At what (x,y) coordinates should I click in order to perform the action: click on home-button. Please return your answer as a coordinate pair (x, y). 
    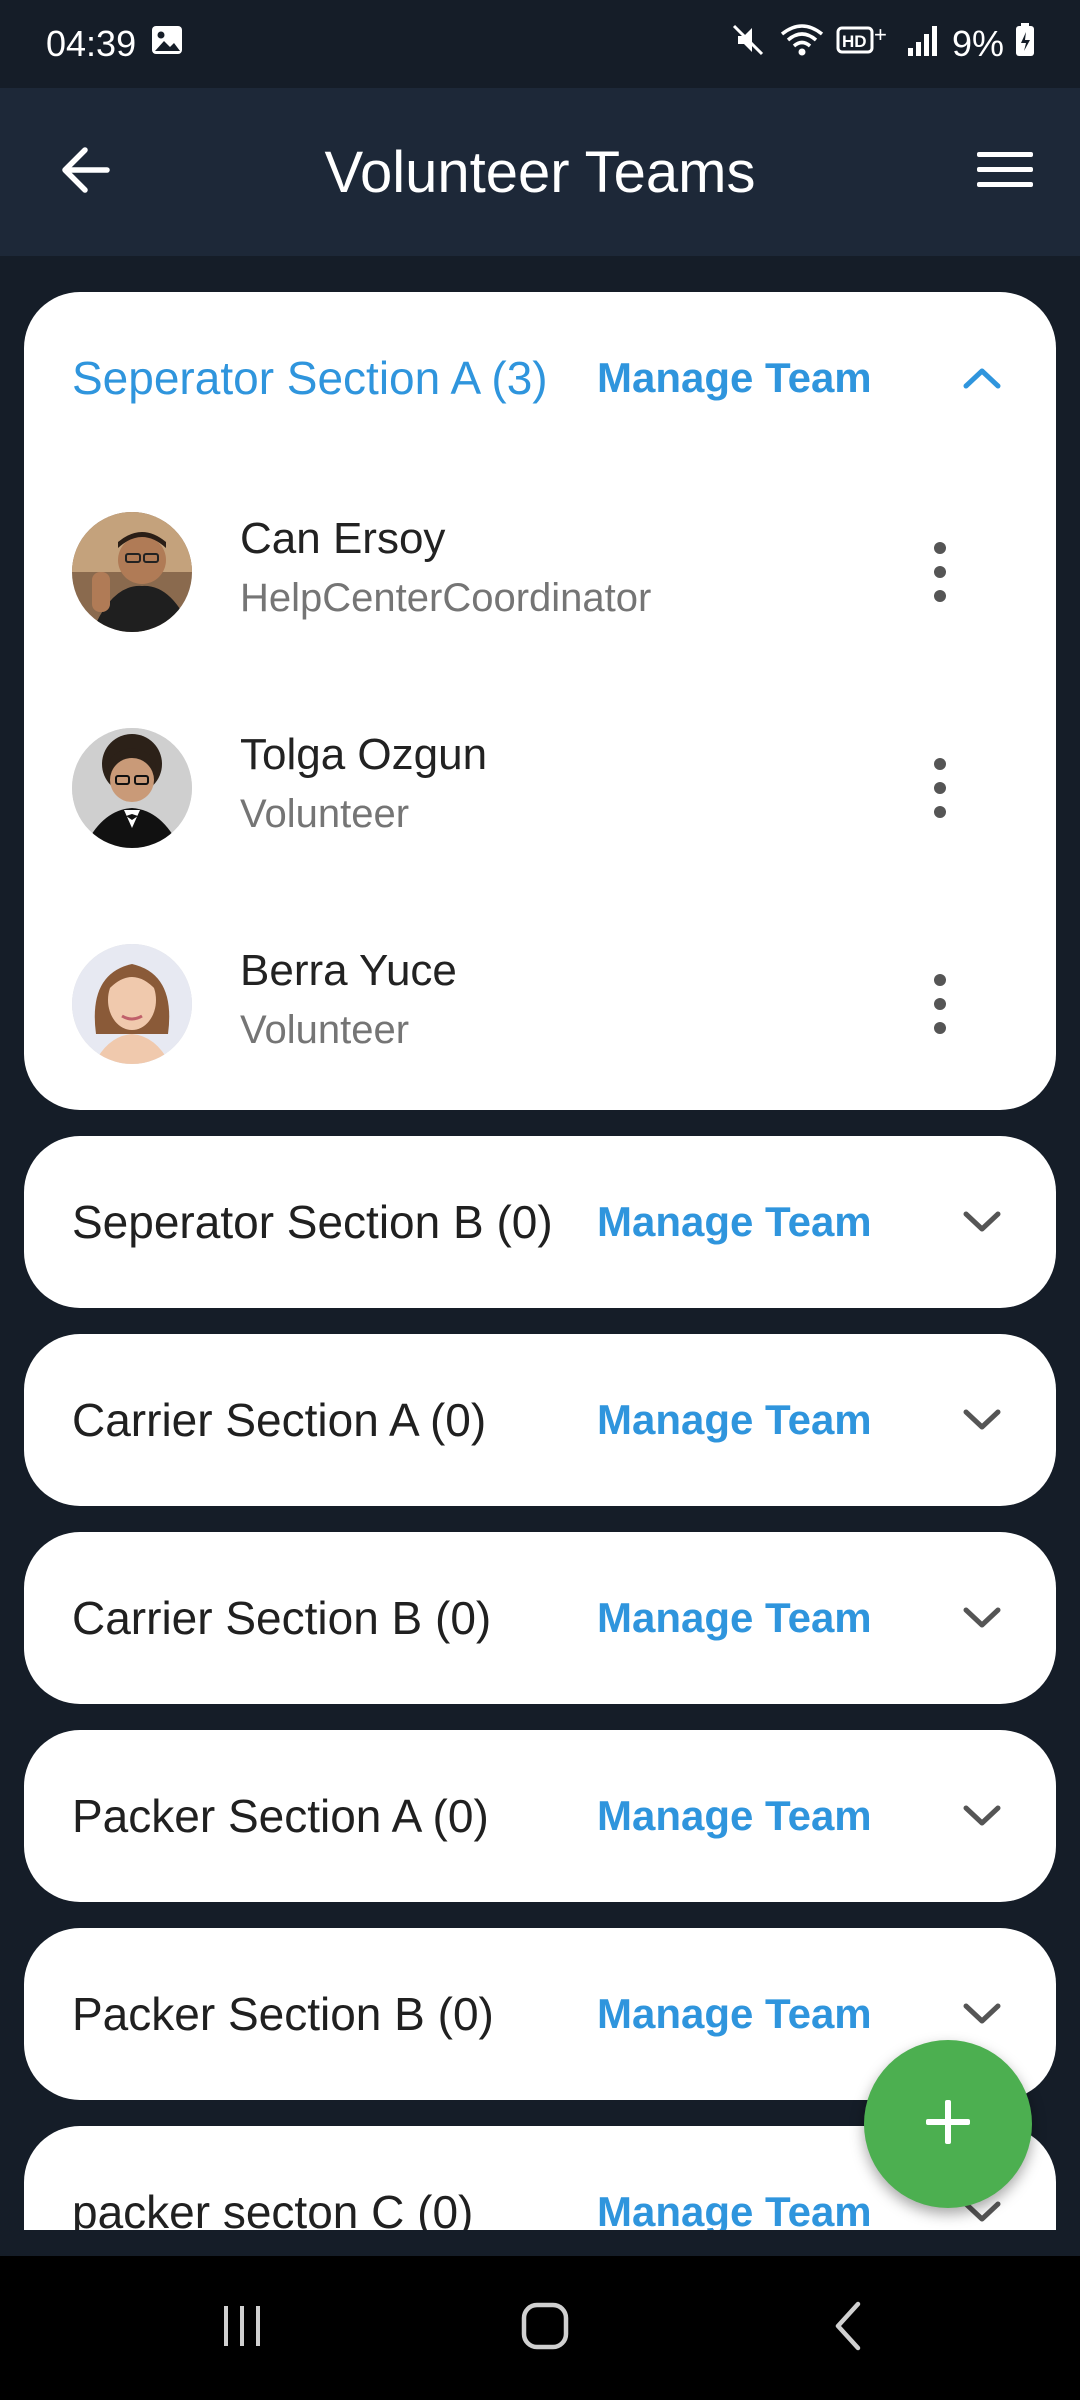
    Looking at the image, I should click on (545, 2328).